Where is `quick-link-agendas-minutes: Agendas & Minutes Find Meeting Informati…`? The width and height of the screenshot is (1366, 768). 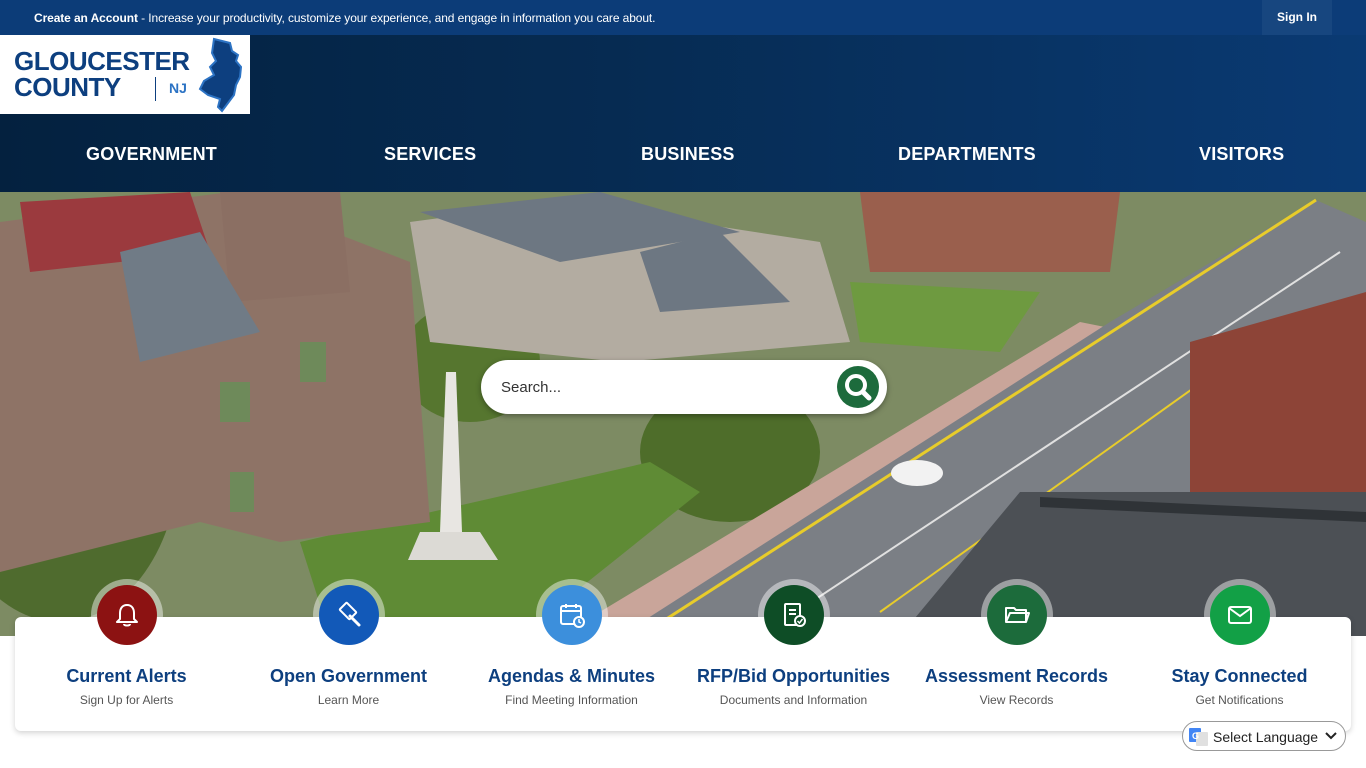 quick-link-agendas-minutes: Agendas & Minutes Find Meeting Informati… is located at coordinates (571, 655).